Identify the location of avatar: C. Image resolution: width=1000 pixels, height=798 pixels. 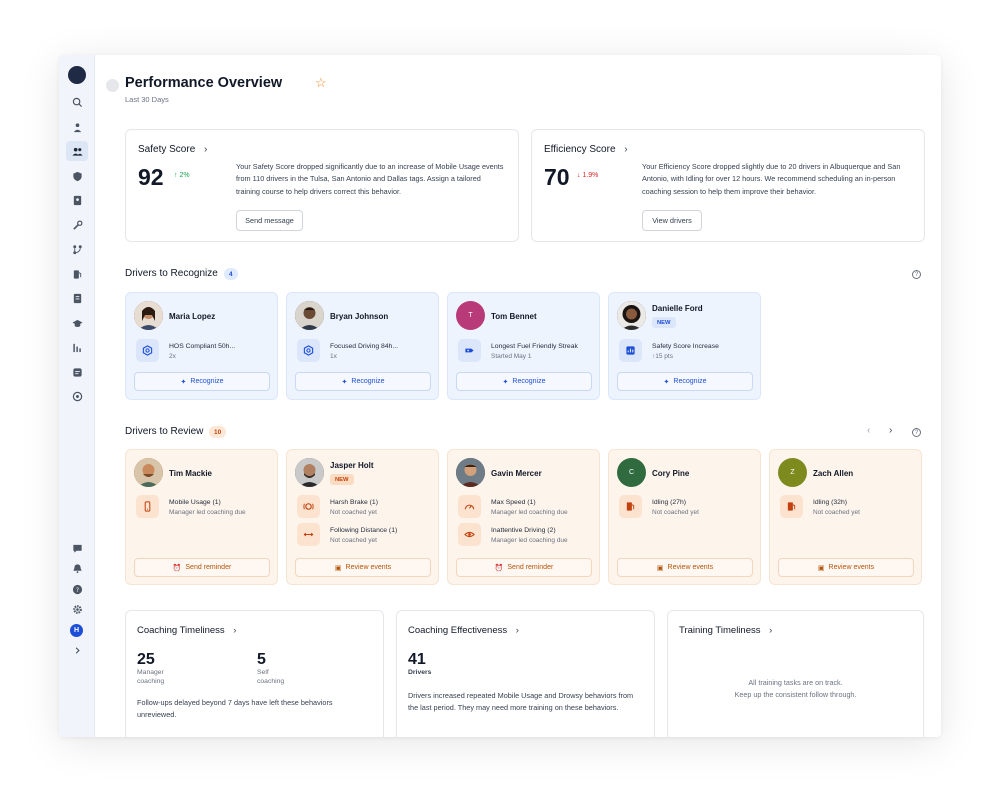
(631, 472).